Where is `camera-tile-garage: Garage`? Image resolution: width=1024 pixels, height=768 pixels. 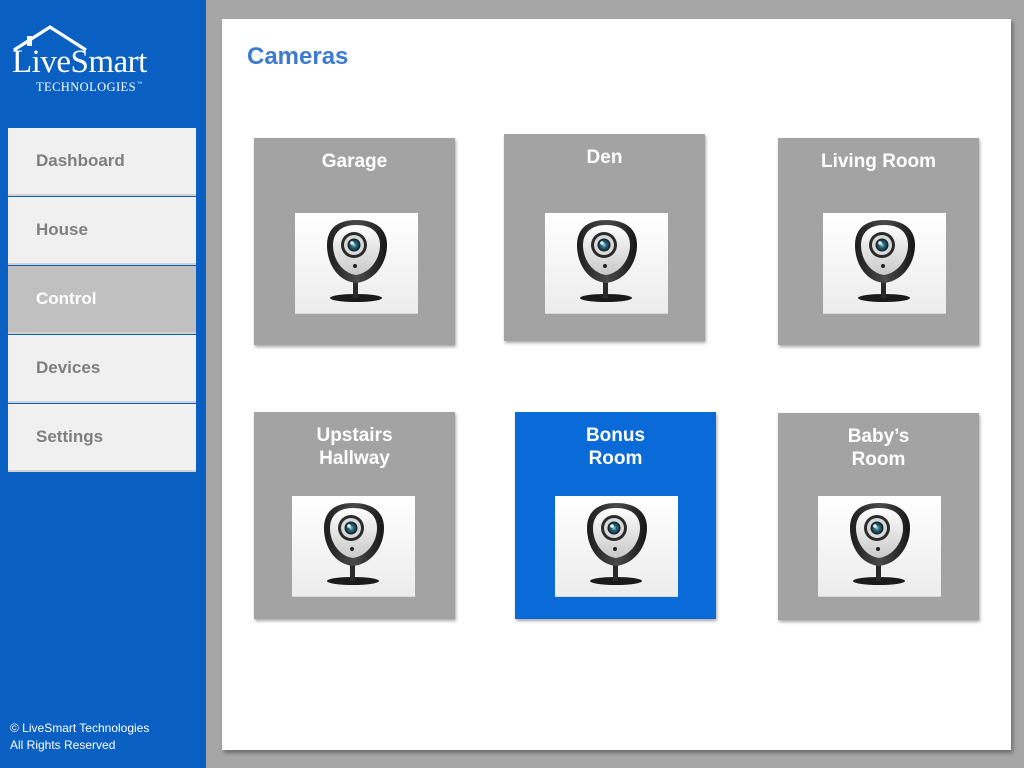 camera-tile-garage: Garage is located at coordinates (354, 241).